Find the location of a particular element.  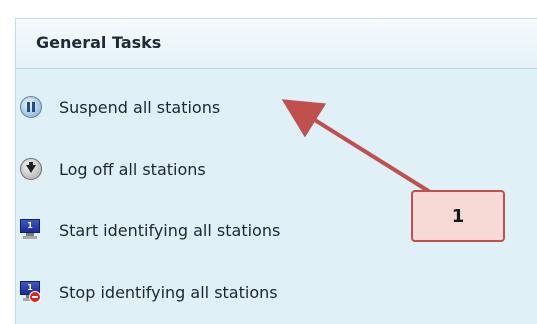

annotation-arrow is located at coordinates (356, 146).